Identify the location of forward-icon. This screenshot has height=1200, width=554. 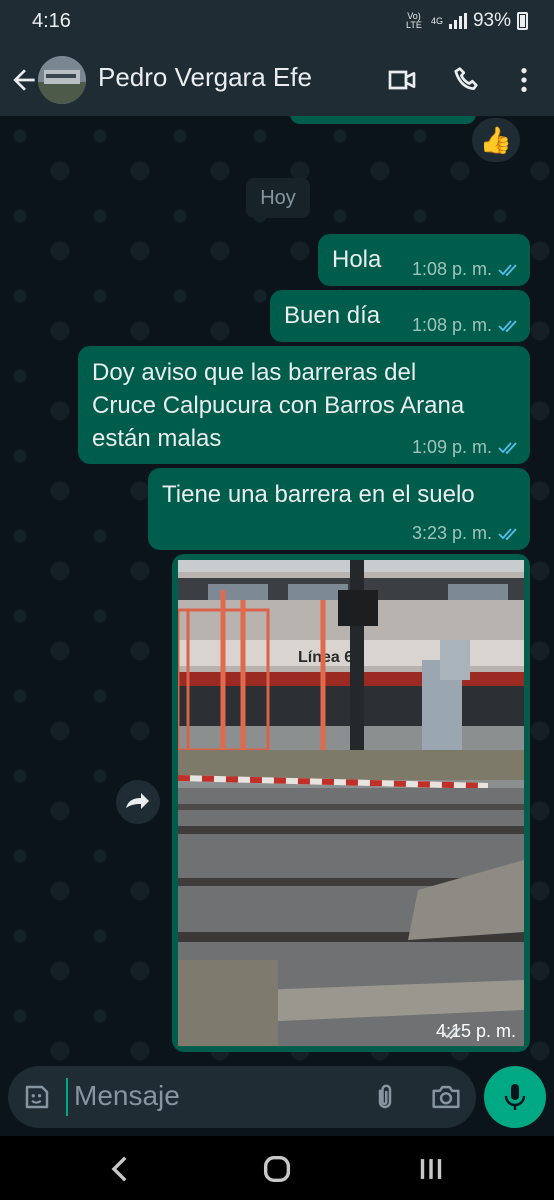
(137, 801).